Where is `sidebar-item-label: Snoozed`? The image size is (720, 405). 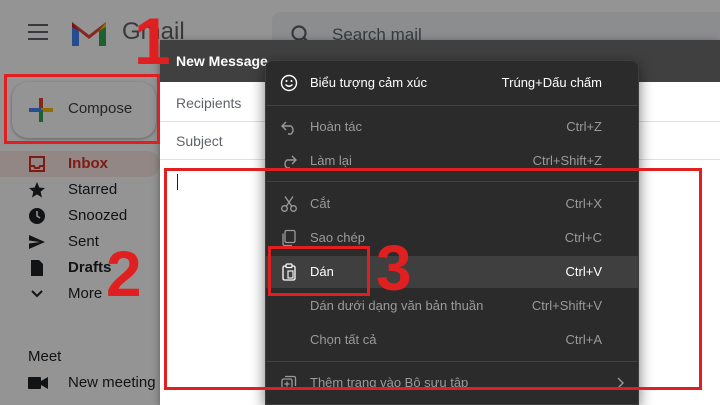 sidebar-item-label: Snoozed is located at coordinates (98, 215).